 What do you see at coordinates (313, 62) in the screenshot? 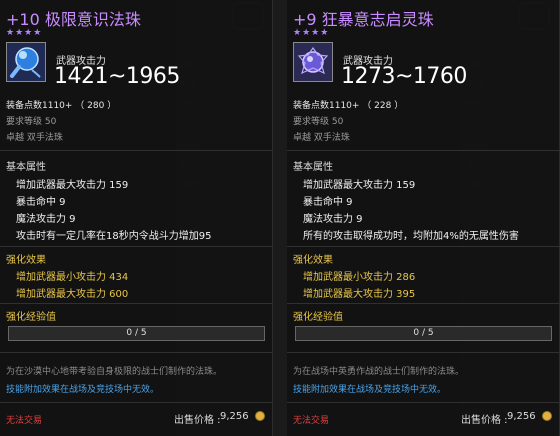
I see `purple-orb-icon` at bounding box center [313, 62].